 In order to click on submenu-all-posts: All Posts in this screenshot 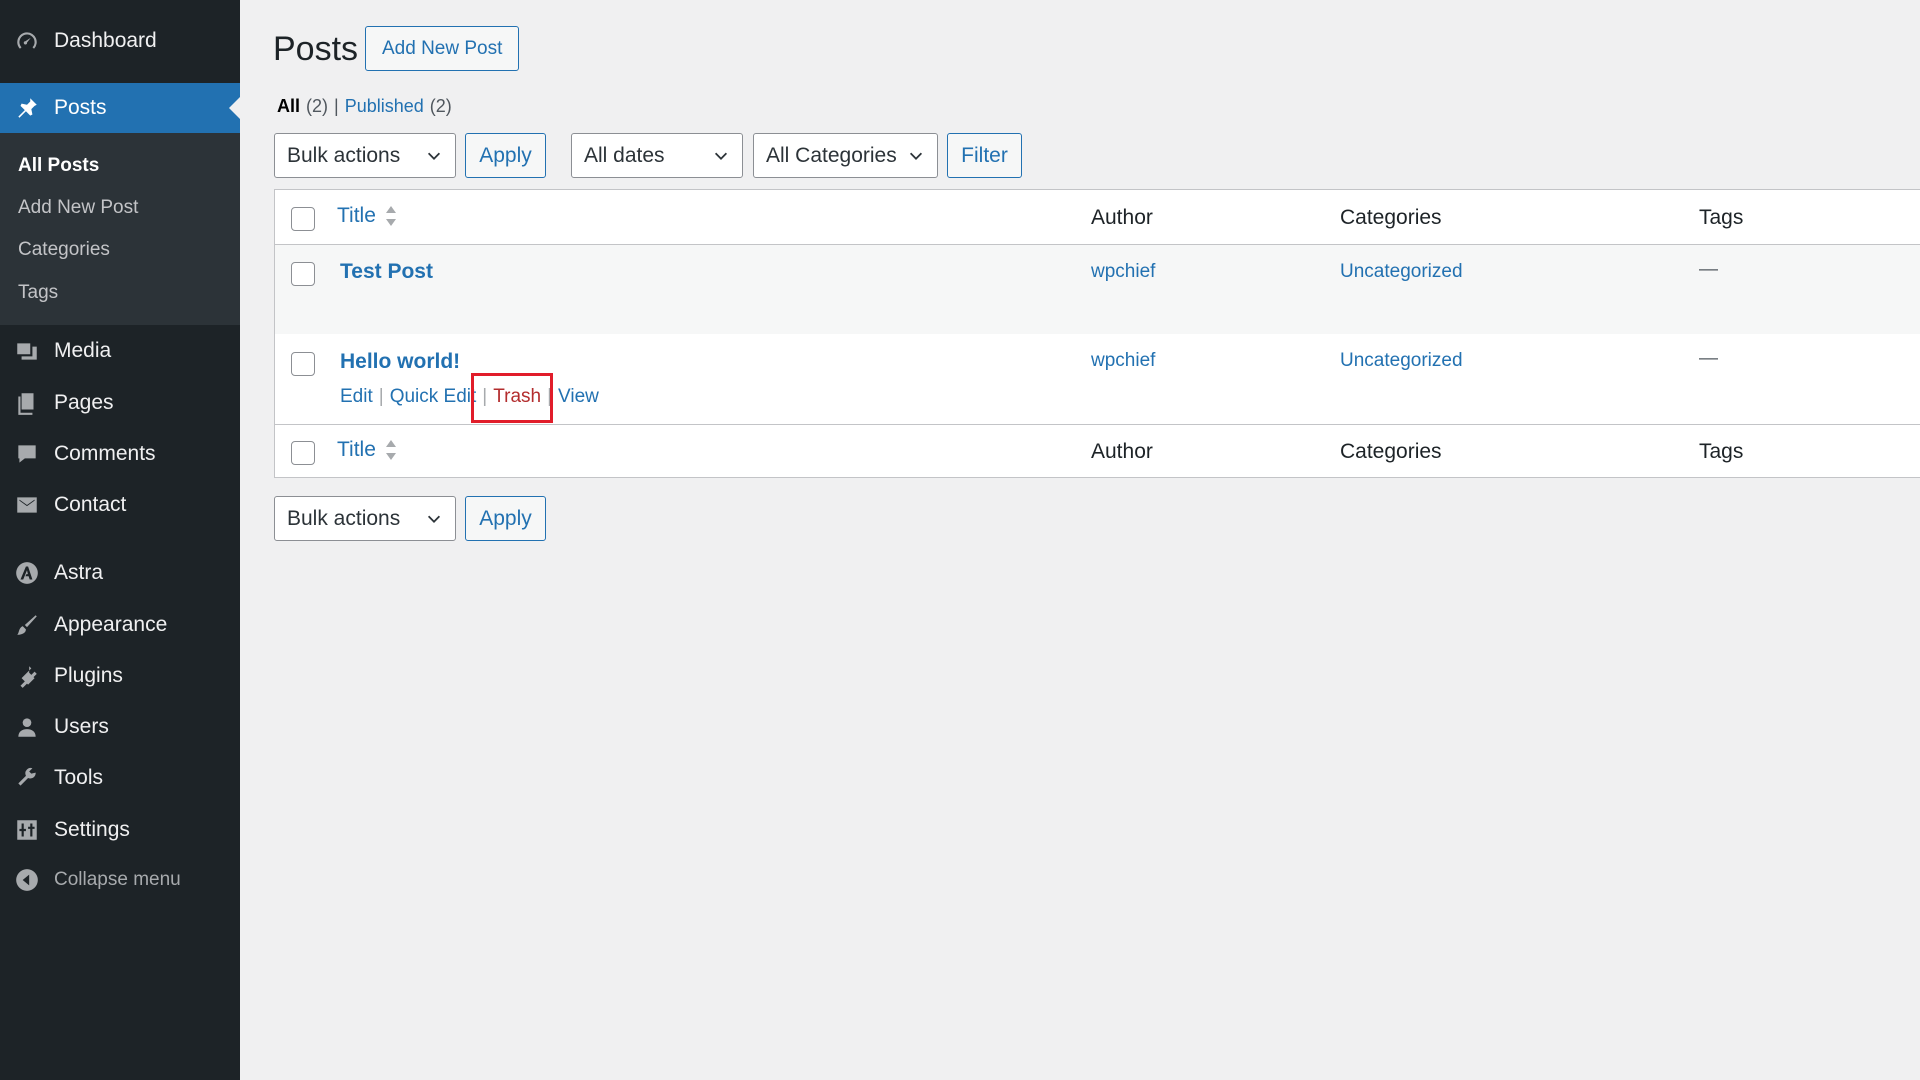, I will do `click(58, 166)`.